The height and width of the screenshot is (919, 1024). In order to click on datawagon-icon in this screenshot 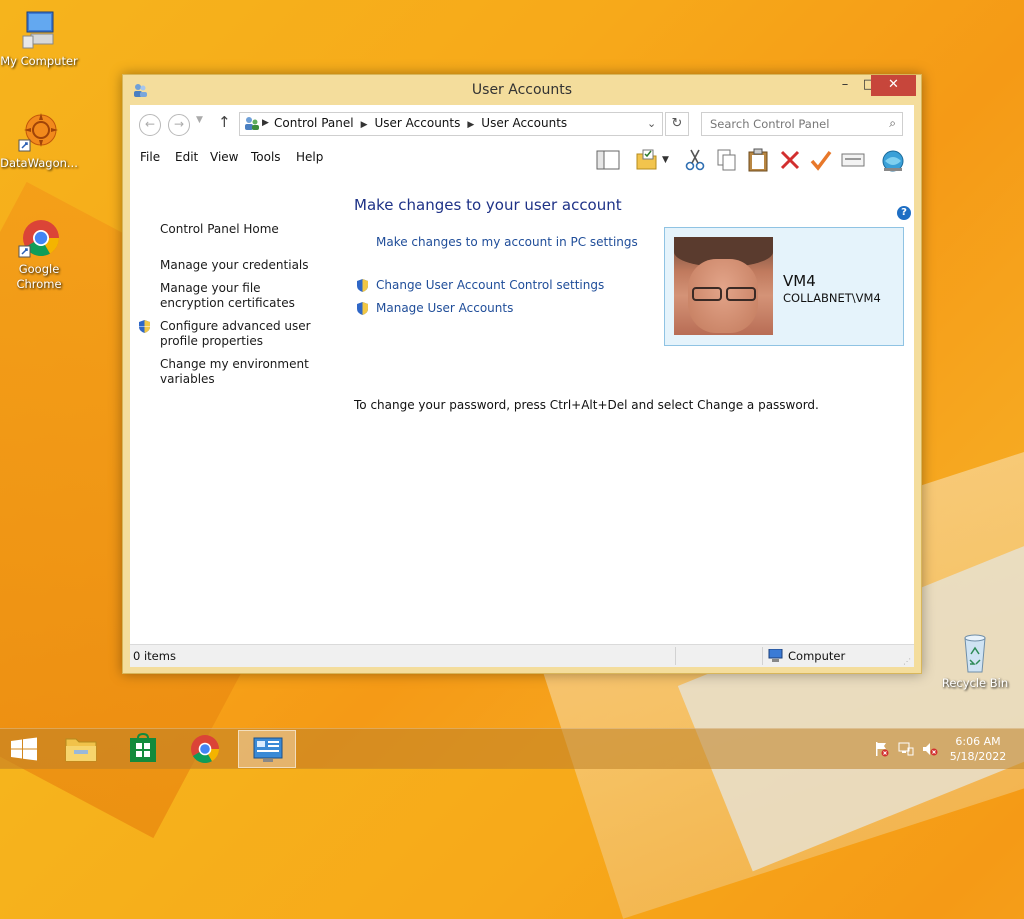, I will do `click(39, 132)`.